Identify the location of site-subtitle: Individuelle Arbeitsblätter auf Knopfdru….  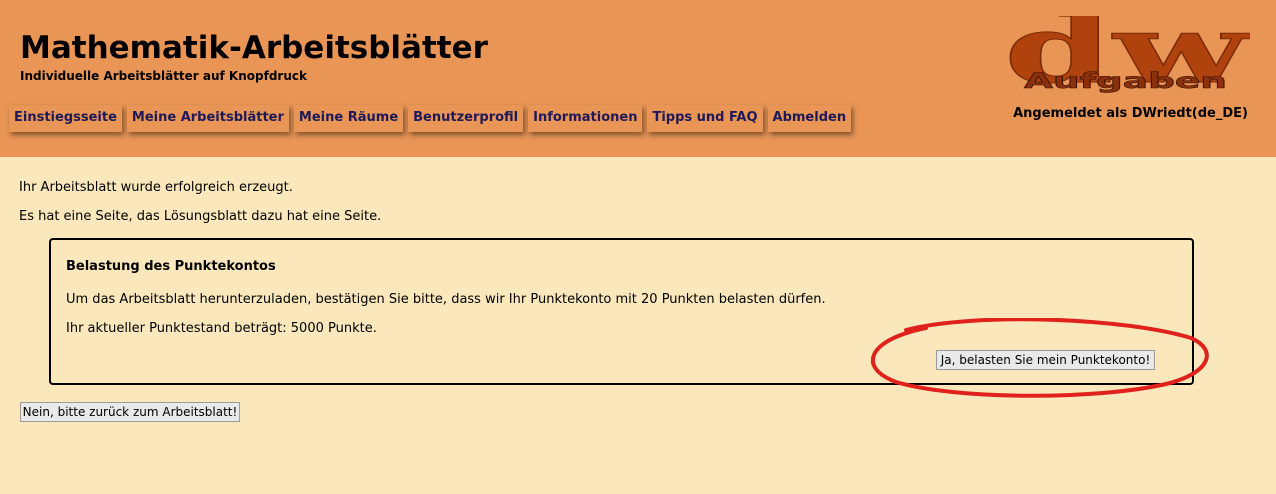
(163, 76).